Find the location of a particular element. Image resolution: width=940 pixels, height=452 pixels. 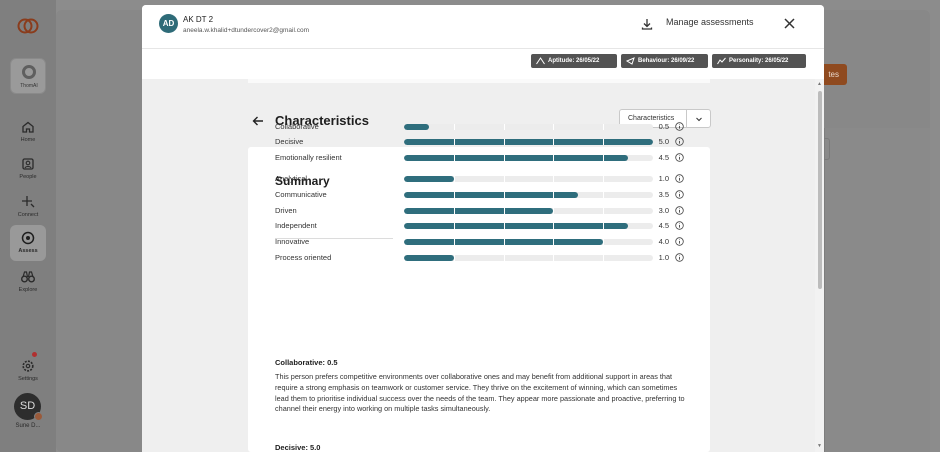

characteristic-label: Decisive is located at coordinates (289, 141).